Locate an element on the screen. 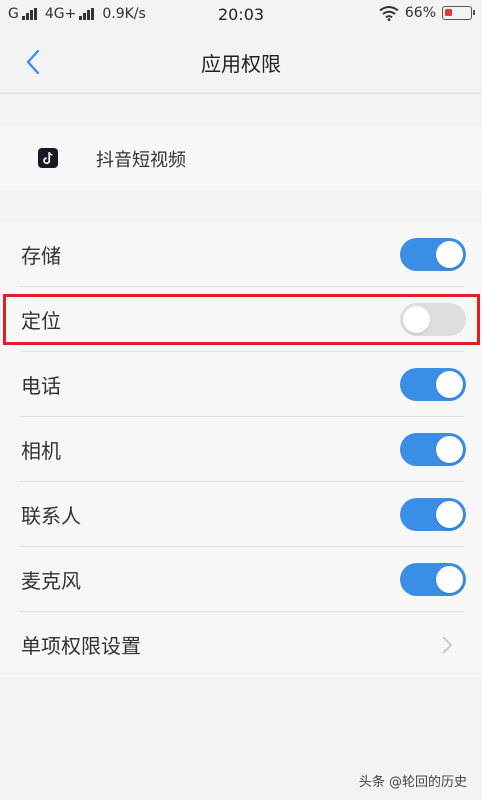 The width and height of the screenshot is (482, 800). permission-toggle-location is located at coordinates (433, 319).